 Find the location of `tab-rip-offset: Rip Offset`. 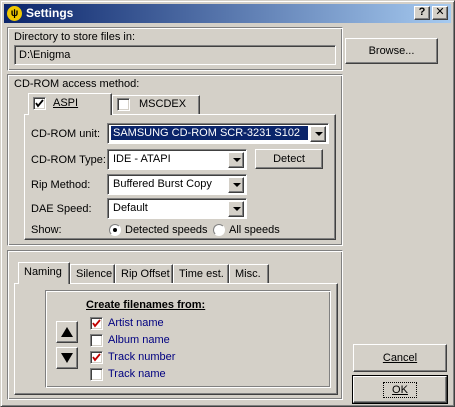

tab-rip-offset: Rip Offset is located at coordinates (144, 274).